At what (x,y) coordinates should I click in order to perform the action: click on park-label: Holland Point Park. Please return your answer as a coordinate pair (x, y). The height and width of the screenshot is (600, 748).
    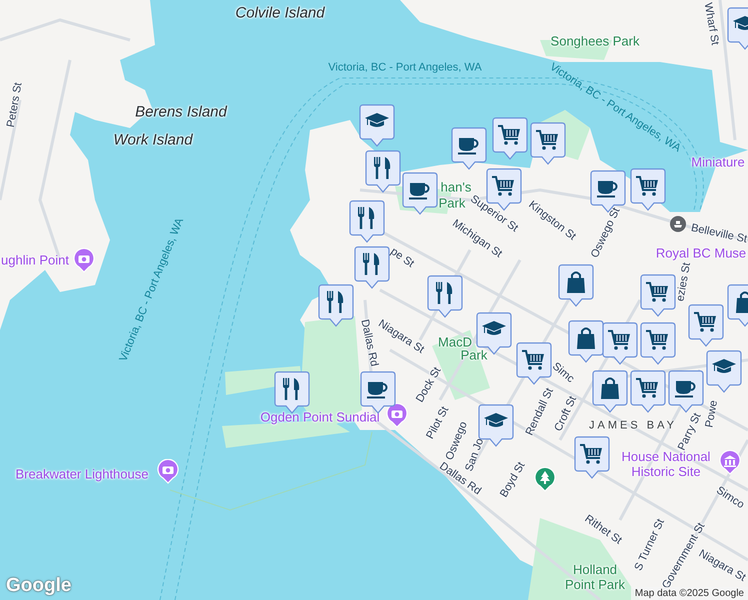
    Looking at the image, I should click on (595, 578).